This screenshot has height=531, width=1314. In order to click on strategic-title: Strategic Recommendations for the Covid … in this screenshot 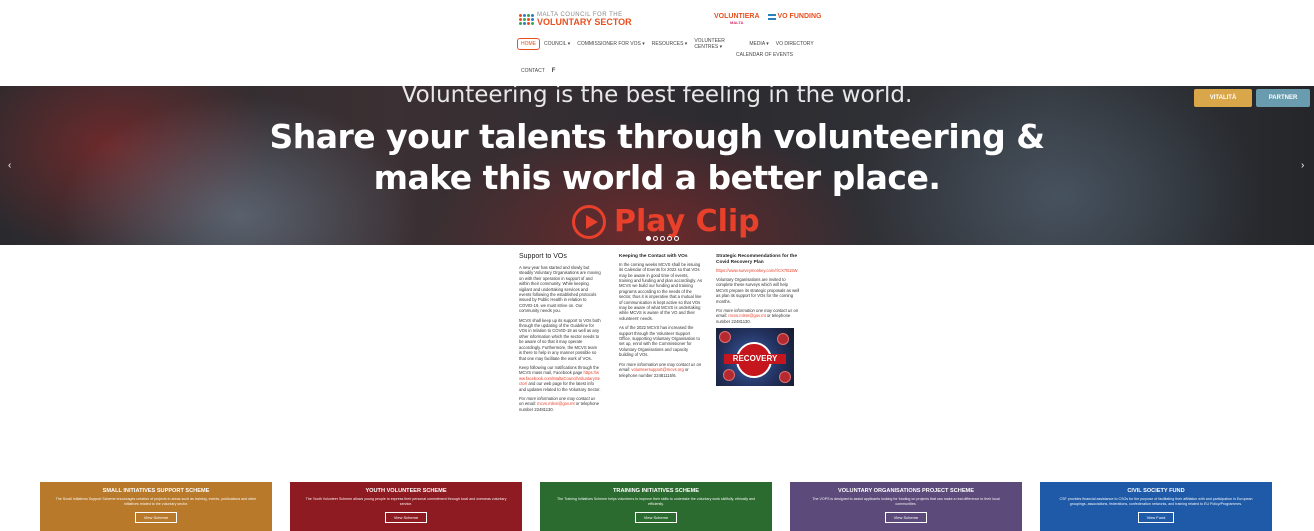, I will do `click(757, 259)`.